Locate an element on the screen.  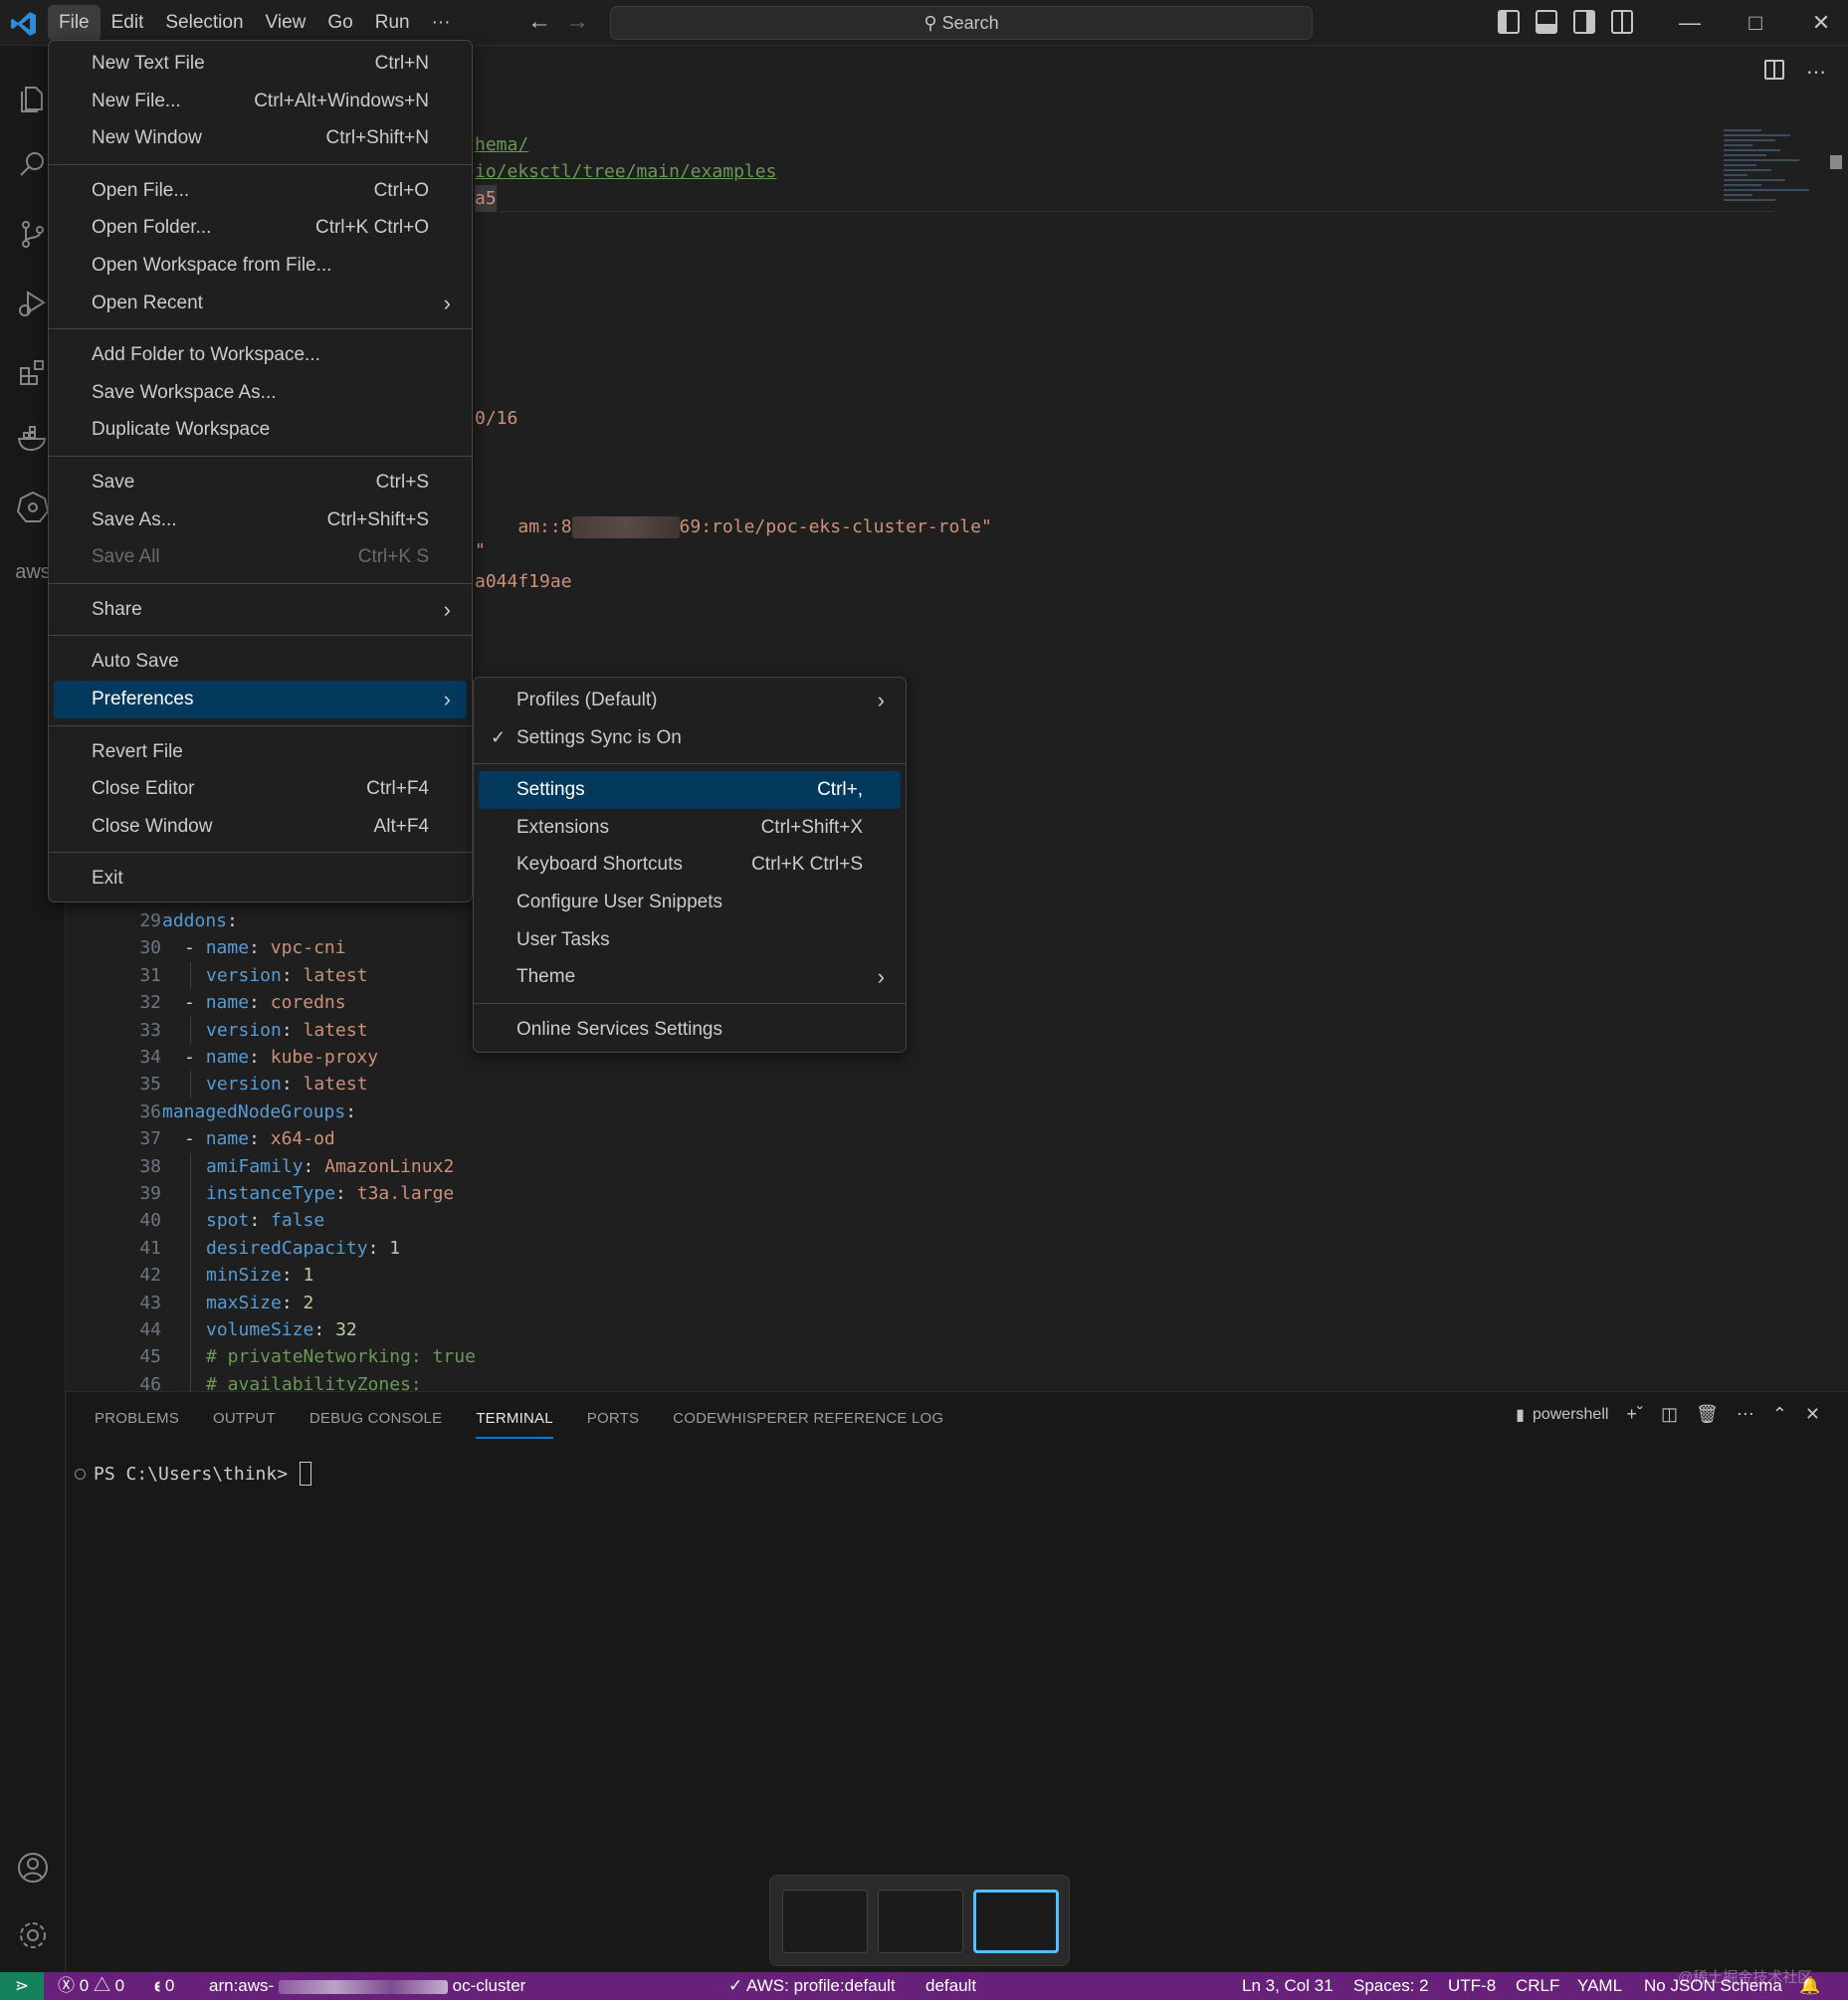
maximize-panel-icon: ⌃ is located at coordinates (1780, 1414).